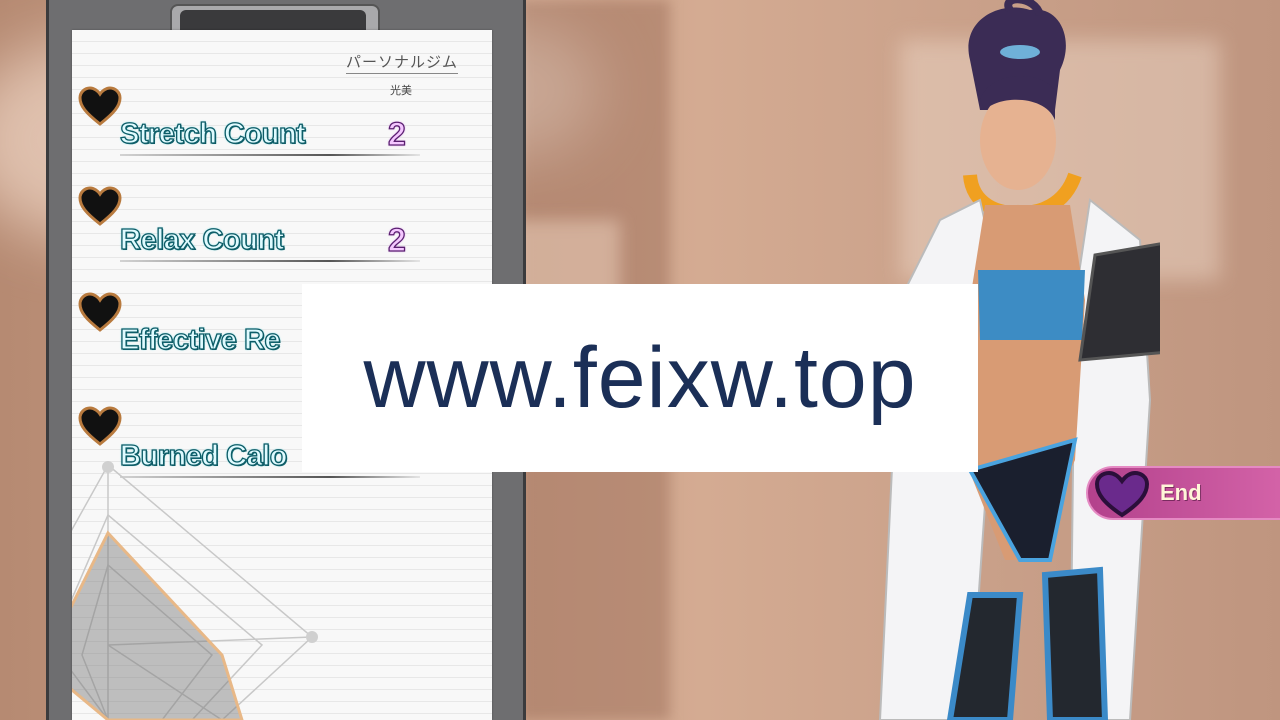 The image size is (1280, 720). I want to click on radar-chart, so click(195, 590).